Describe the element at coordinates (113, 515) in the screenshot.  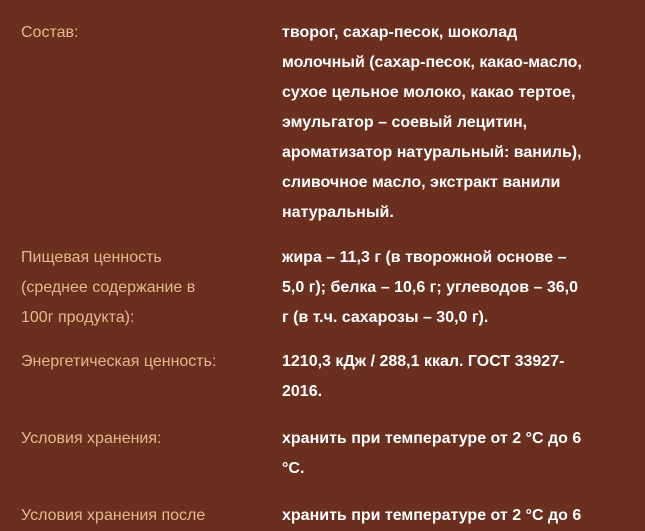
I see `spec-label-storage-after-opening: Условия хранения после` at that location.